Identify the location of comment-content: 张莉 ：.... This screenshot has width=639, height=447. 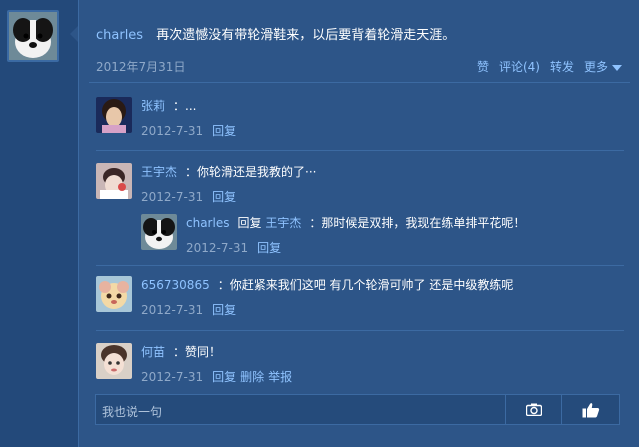
(168, 105).